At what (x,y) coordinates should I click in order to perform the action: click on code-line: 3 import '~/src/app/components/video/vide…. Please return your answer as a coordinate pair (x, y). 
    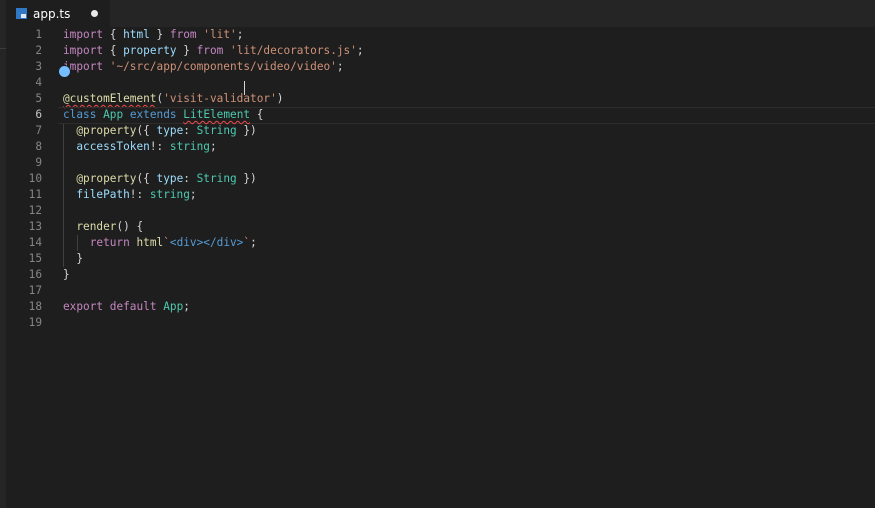
    Looking at the image, I should click on (440, 67).